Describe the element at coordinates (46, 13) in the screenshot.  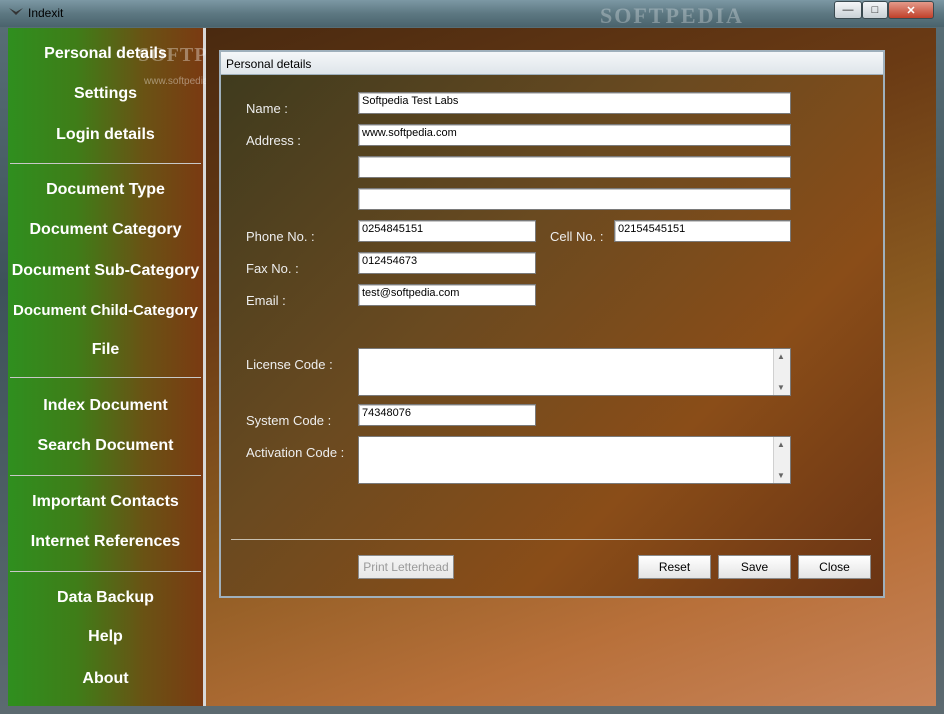
I see `window-title: Indexit` at that location.